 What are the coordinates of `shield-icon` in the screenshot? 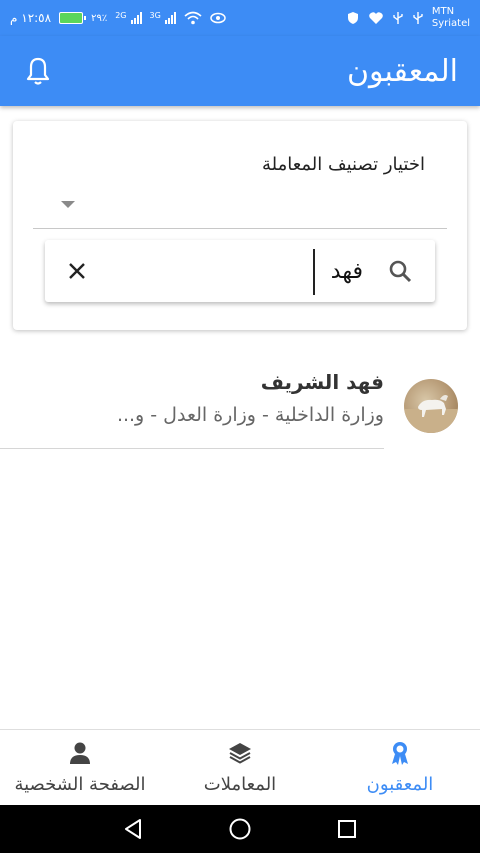 It's located at (352, 18).